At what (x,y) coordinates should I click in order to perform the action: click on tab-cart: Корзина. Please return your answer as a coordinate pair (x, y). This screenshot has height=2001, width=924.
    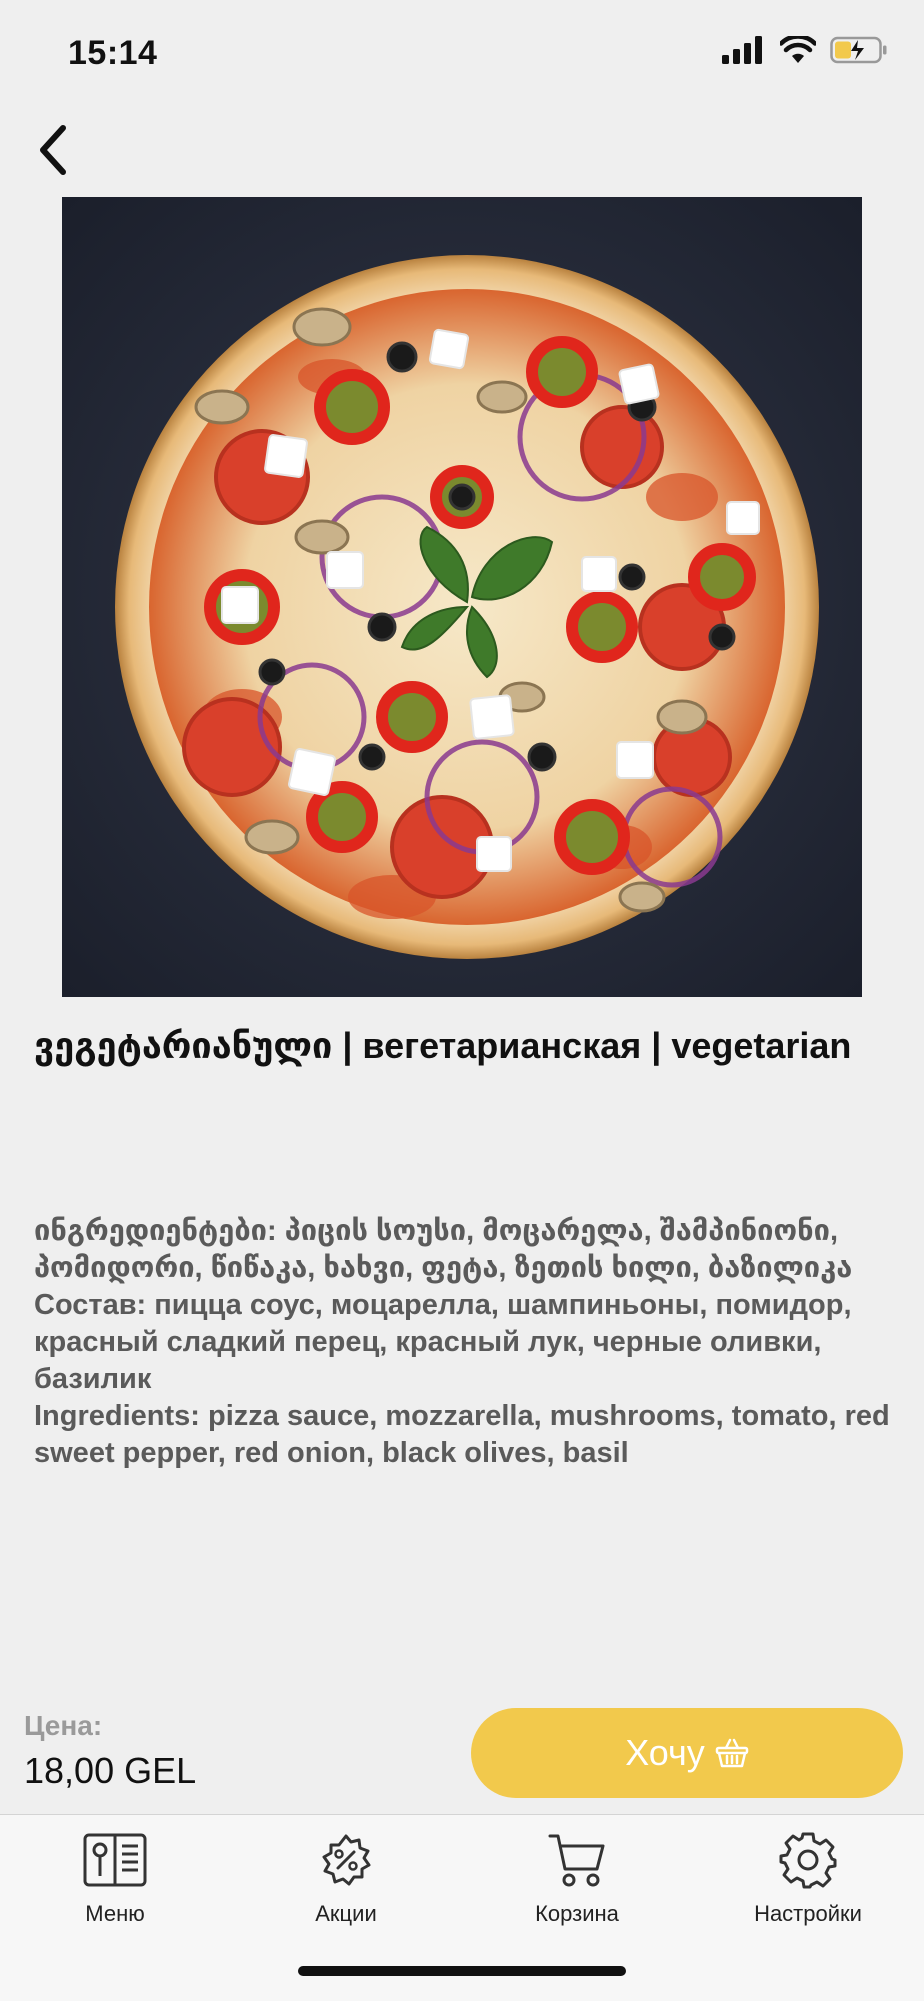
    Looking at the image, I should click on (577, 1878).